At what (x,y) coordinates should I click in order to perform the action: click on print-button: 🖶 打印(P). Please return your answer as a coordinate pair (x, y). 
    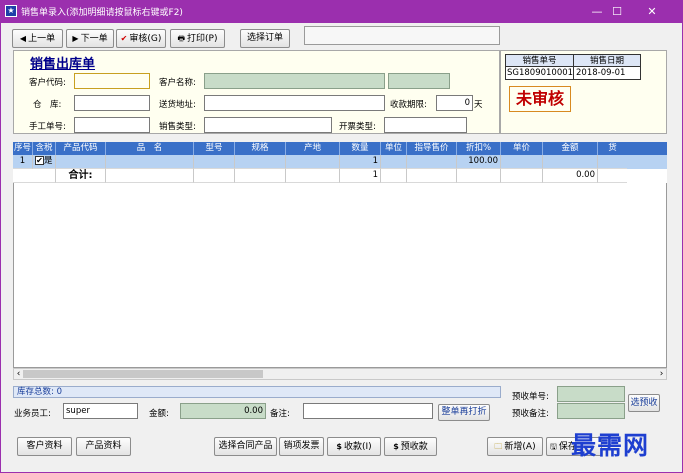
    Looking at the image, I should click on (197, 38).